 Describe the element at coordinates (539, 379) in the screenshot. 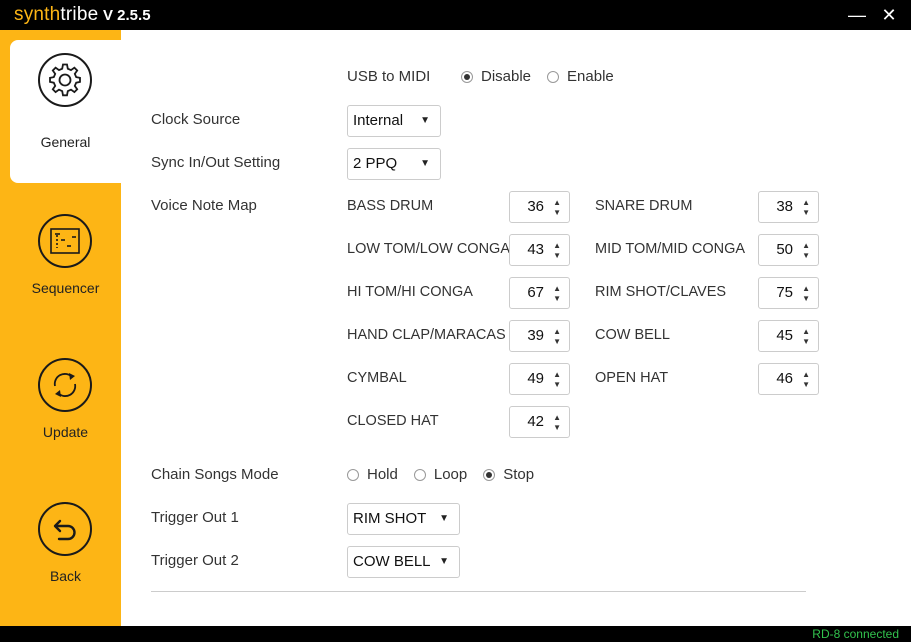

I see `voice-note-spinner: 49 ▲ ▼` at that location.